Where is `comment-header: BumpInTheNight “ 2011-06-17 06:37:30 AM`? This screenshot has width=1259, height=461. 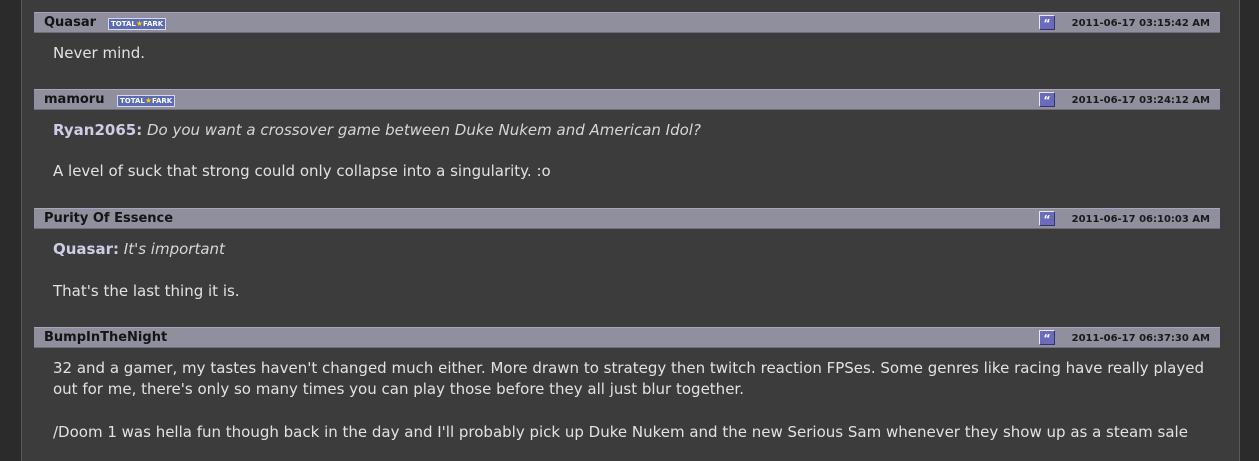 comment-header: BumpInTheNight “ 2011-06-17 06:37:30 AM is located at coordinates (627, 337).